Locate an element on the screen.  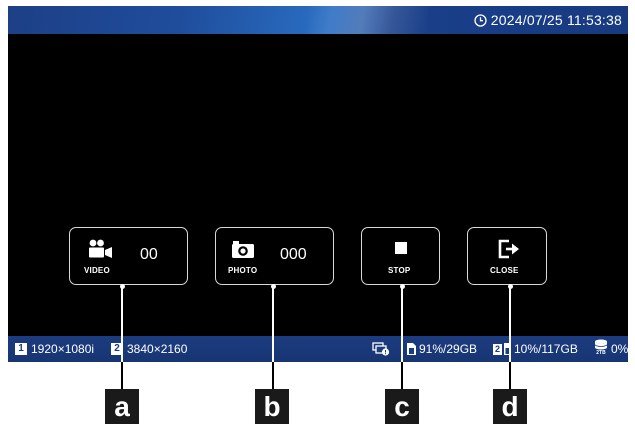
datetime-display: 2024/07/25 11:53:38 is located at coordinates (548, 20).